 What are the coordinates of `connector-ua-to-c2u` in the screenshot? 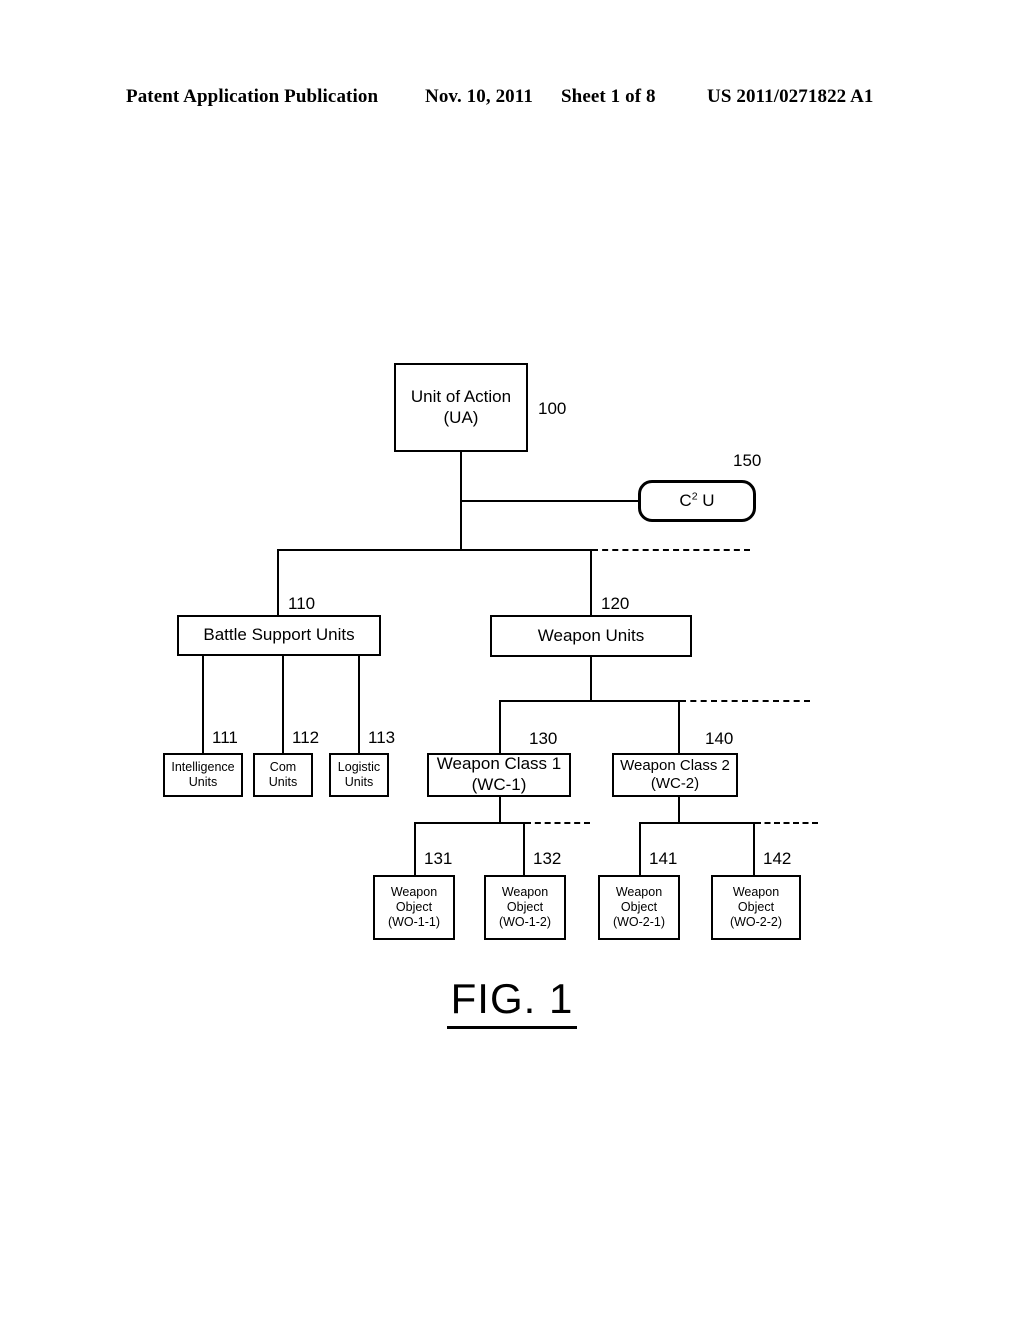 It's located at (550, 501).